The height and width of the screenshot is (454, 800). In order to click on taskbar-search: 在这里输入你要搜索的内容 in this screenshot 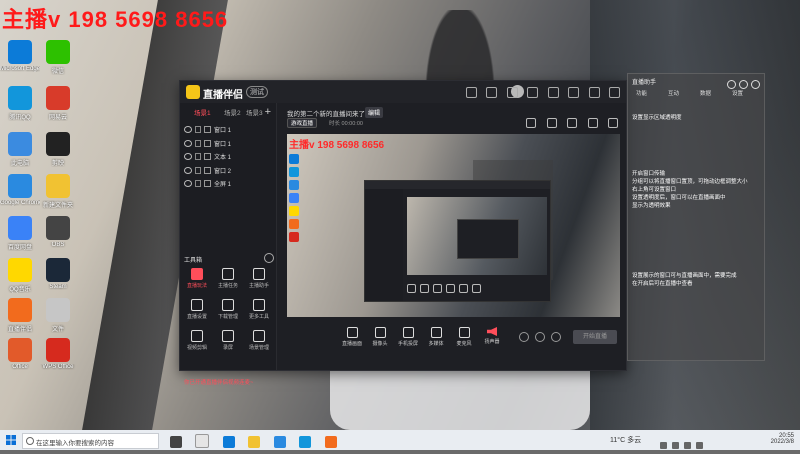, I will do `click(90, 441)`.